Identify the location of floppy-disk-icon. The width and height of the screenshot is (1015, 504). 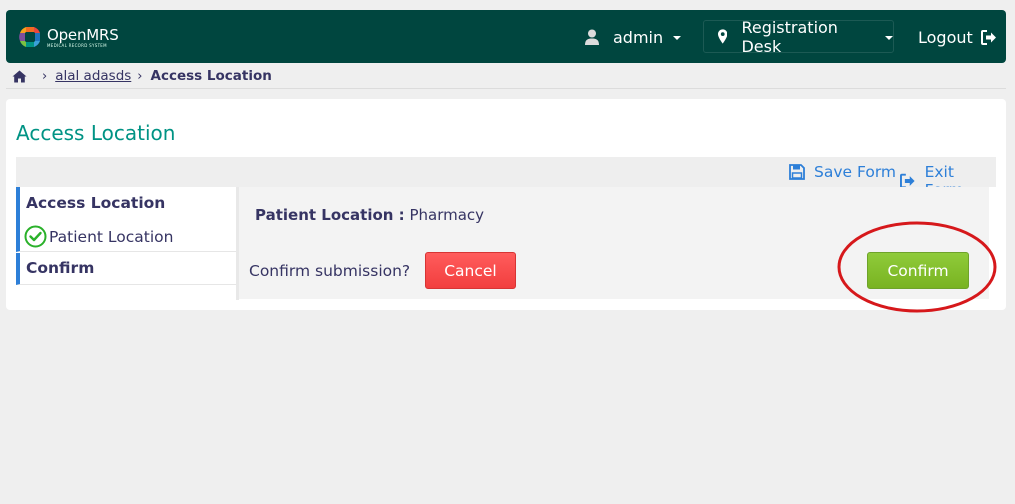
(797, 172).